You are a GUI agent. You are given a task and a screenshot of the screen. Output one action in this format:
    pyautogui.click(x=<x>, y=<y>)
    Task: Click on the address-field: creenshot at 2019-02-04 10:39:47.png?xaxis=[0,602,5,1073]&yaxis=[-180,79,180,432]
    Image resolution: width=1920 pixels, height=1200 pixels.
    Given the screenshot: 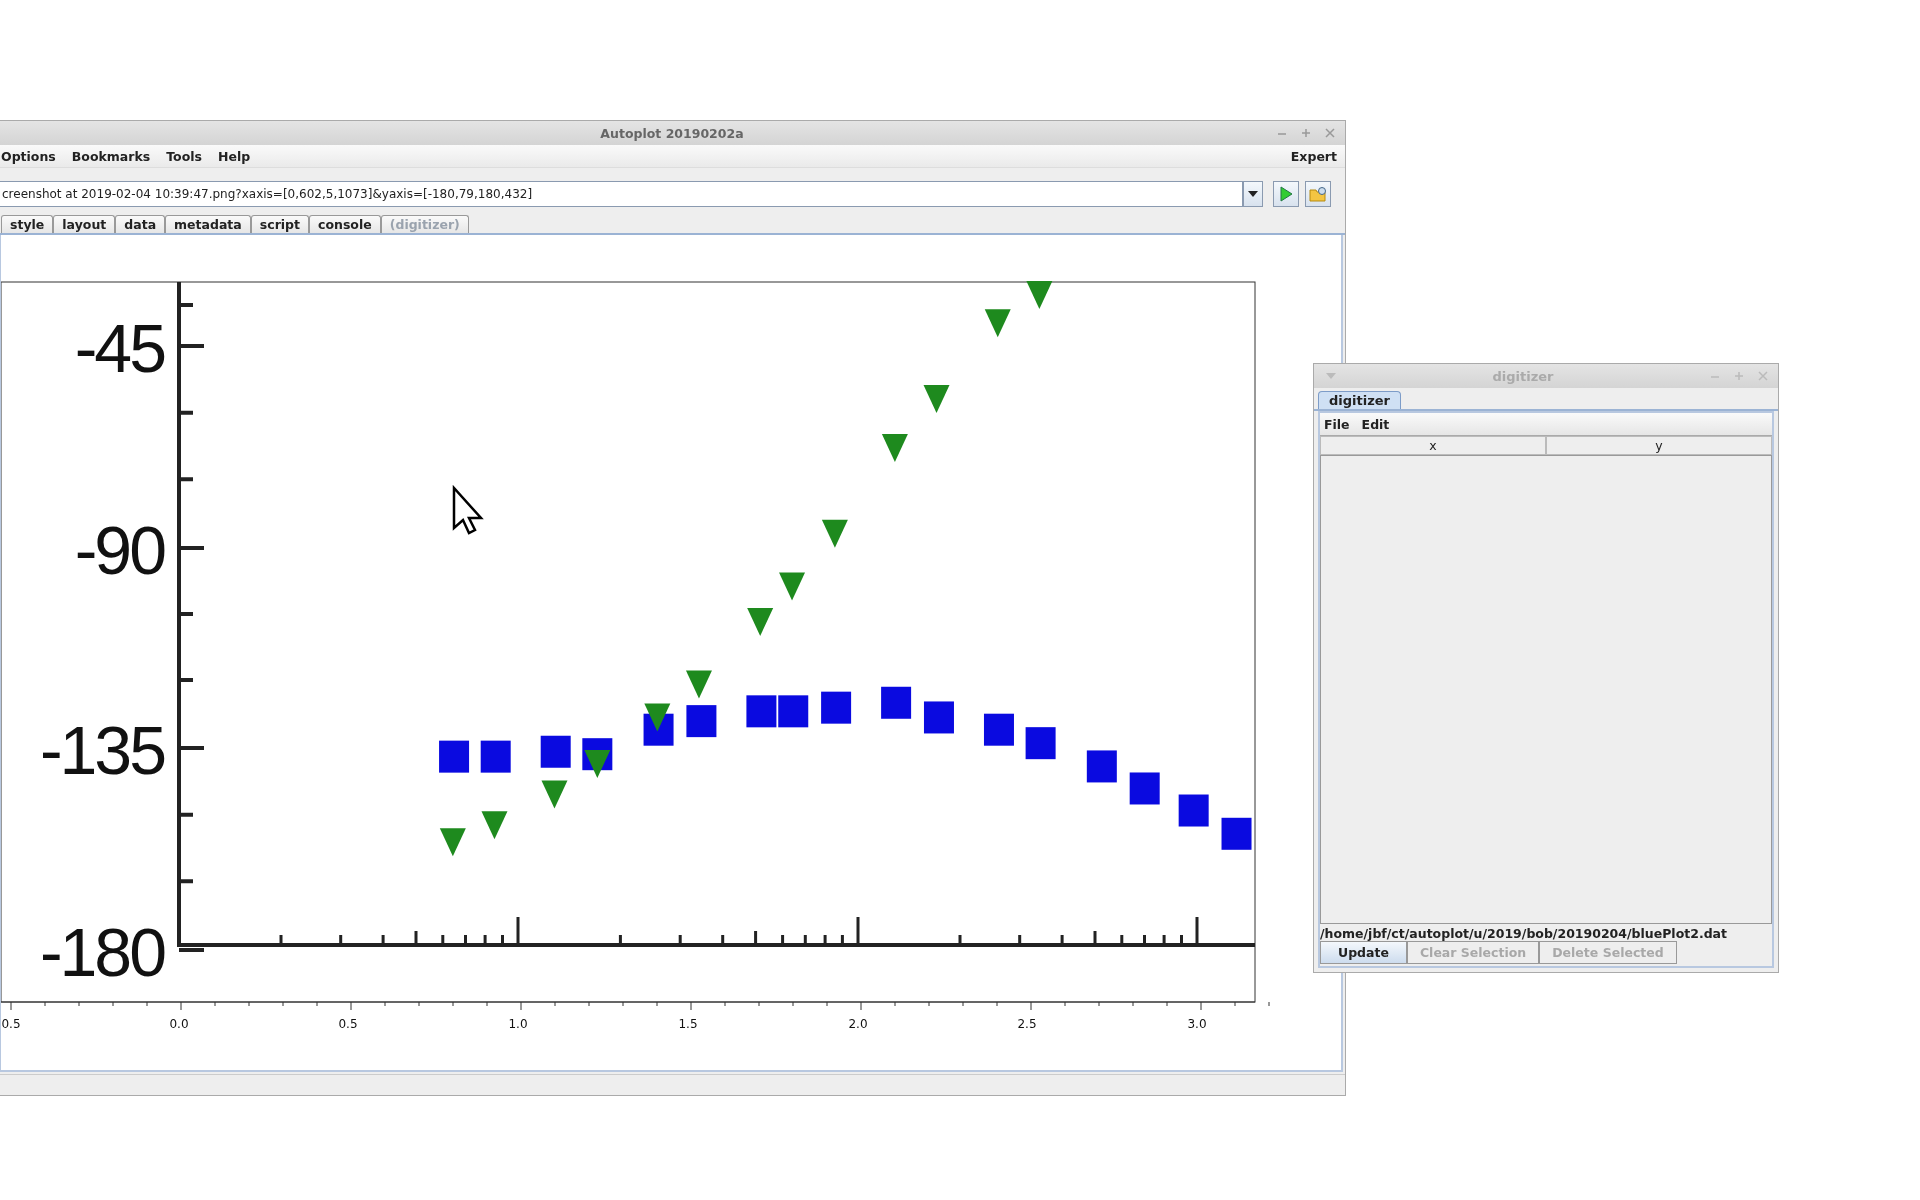 What is the action you would take?
    pyautogui.click(x=621, y=194)
    